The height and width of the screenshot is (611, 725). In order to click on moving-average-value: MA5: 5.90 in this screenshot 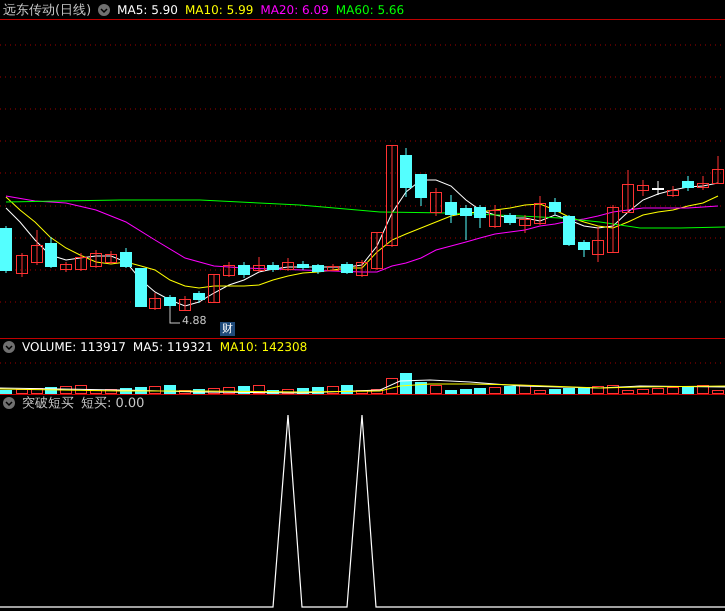, I will do `click(147, 9)`.